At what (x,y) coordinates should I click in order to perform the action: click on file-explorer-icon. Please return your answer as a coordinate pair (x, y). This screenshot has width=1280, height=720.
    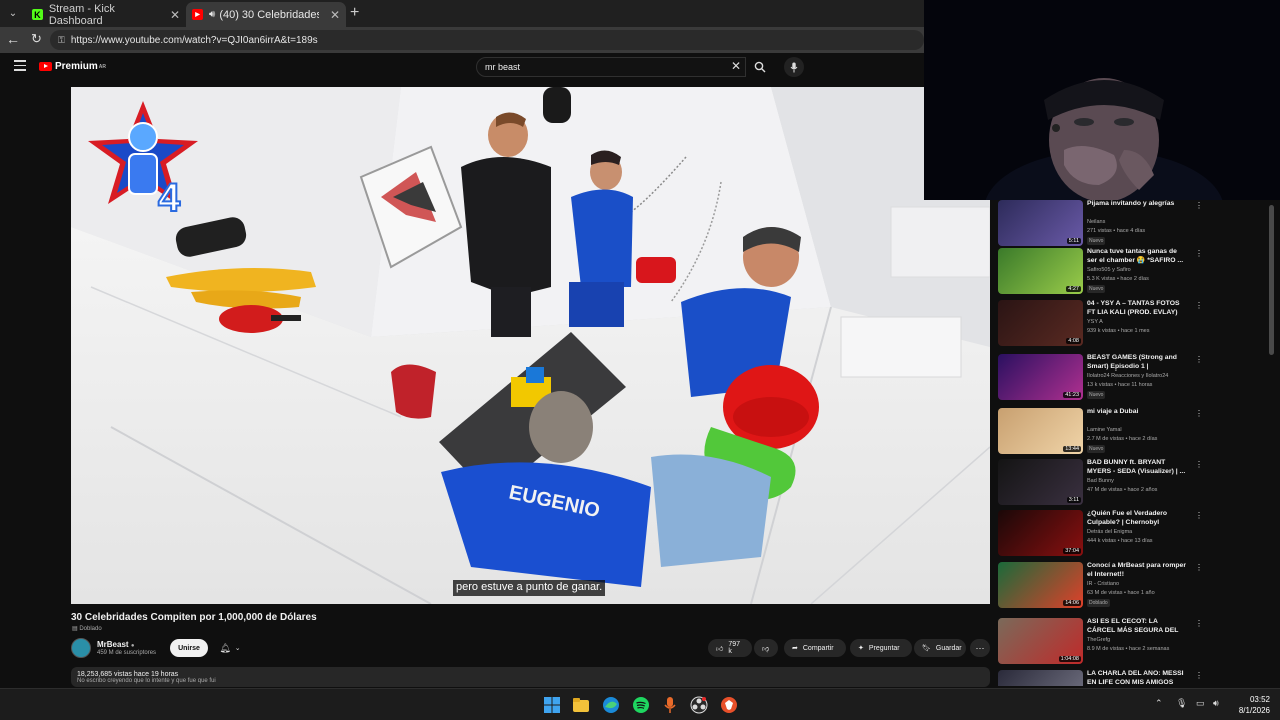
    Looking at the image, I should click on (581, 705).